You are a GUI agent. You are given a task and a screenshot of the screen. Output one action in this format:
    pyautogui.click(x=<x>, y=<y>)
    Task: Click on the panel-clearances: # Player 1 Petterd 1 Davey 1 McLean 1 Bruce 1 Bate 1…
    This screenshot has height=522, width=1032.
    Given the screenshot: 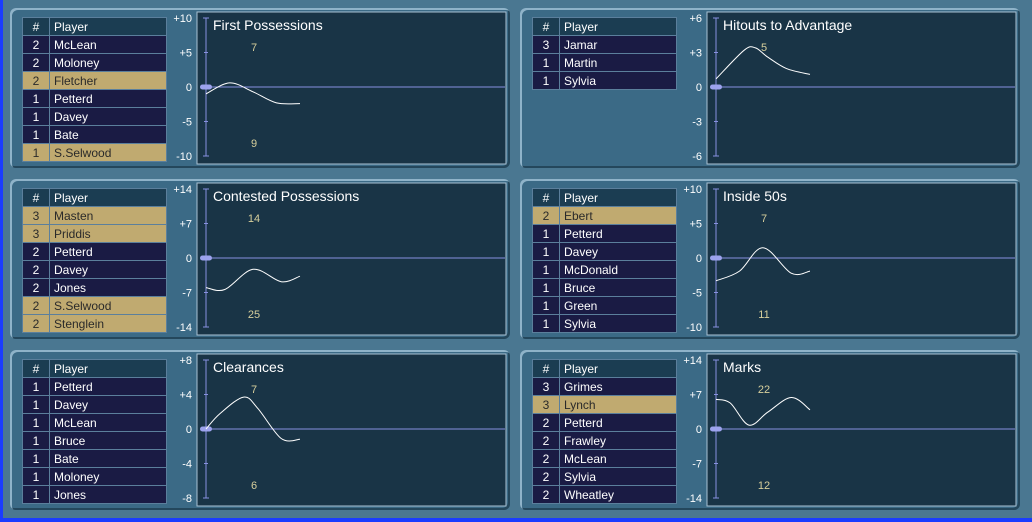 What is the action you would take?
    pyautogui.click(x=260, y=430)
    